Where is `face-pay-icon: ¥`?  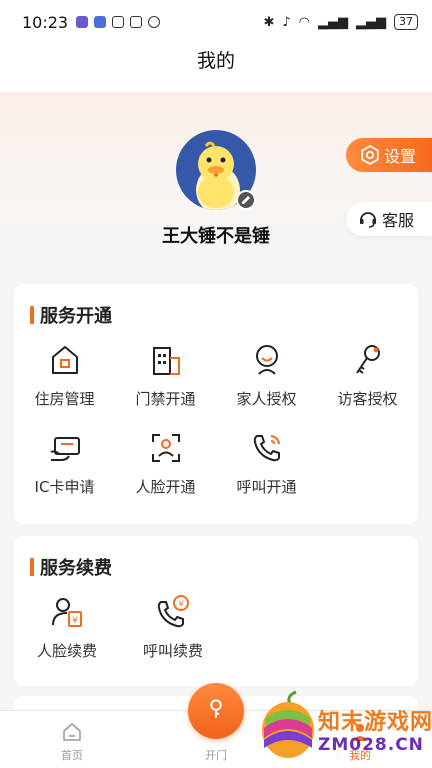
face-pay-icon: ¥ is located at coordinates (67, 612).